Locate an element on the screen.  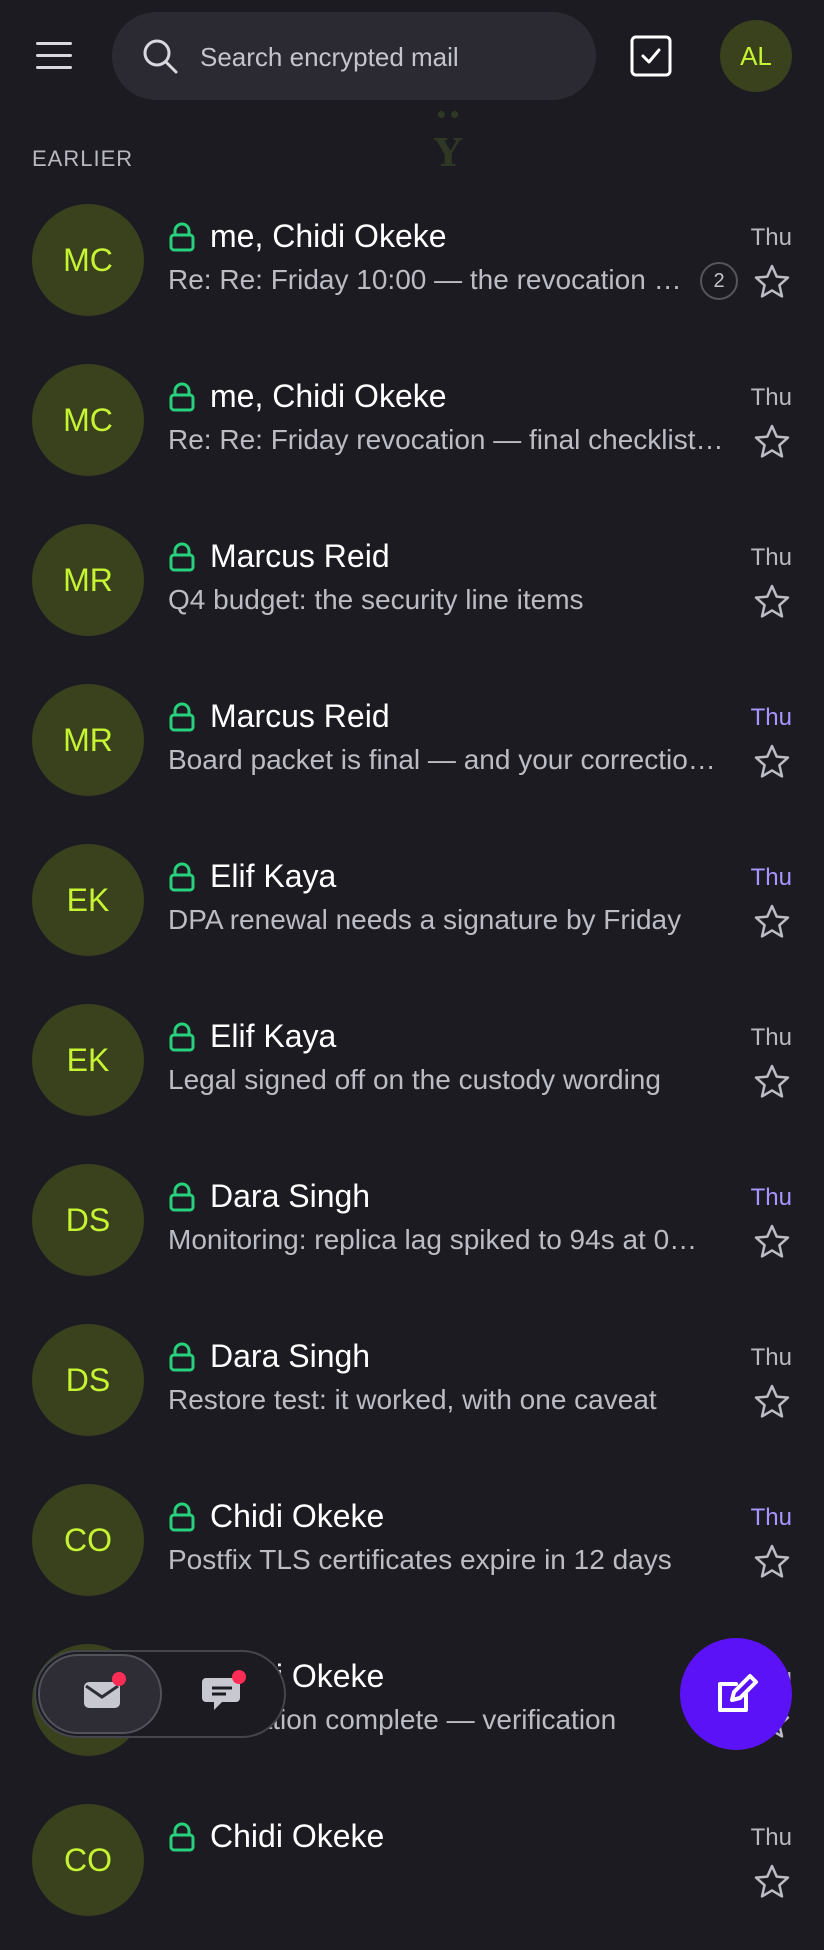
bottom-nav is located at coordinates (160, 1694).